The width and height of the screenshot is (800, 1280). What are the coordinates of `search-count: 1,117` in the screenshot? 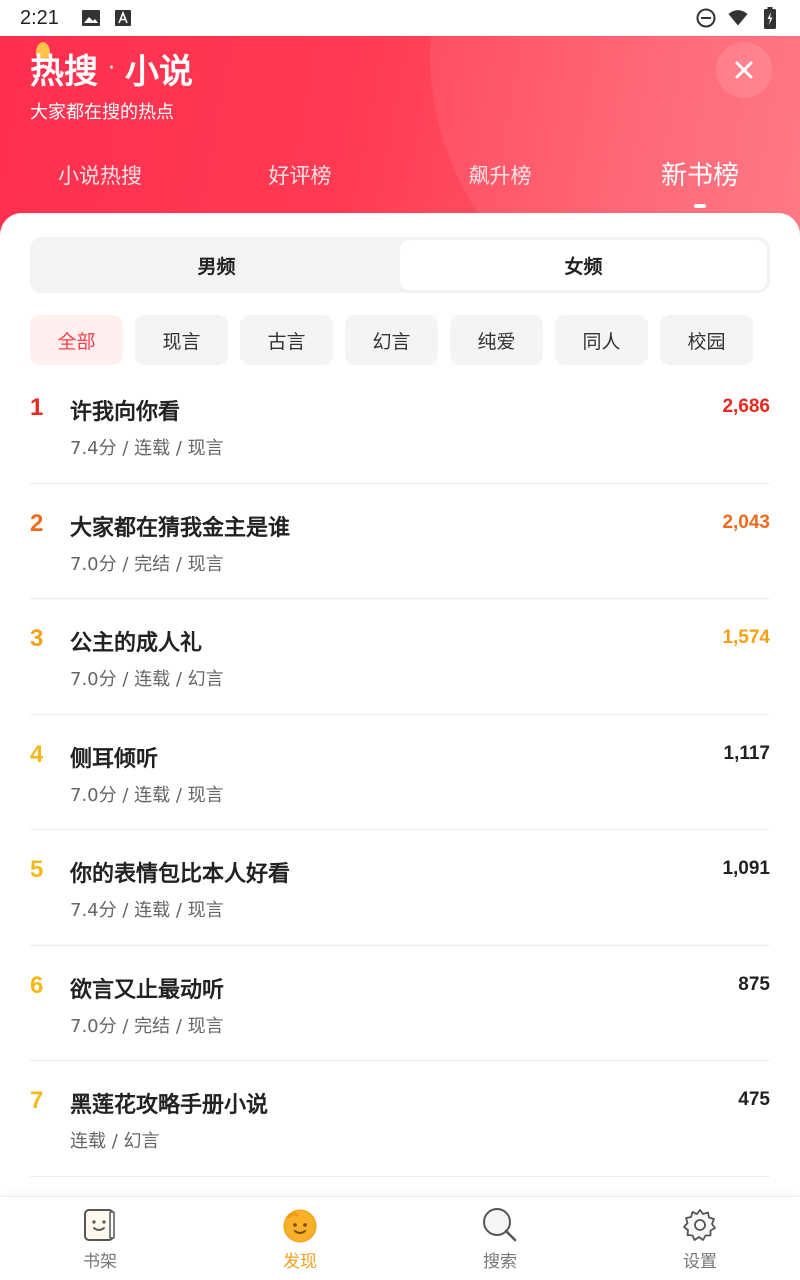 It's located at (747, 753).